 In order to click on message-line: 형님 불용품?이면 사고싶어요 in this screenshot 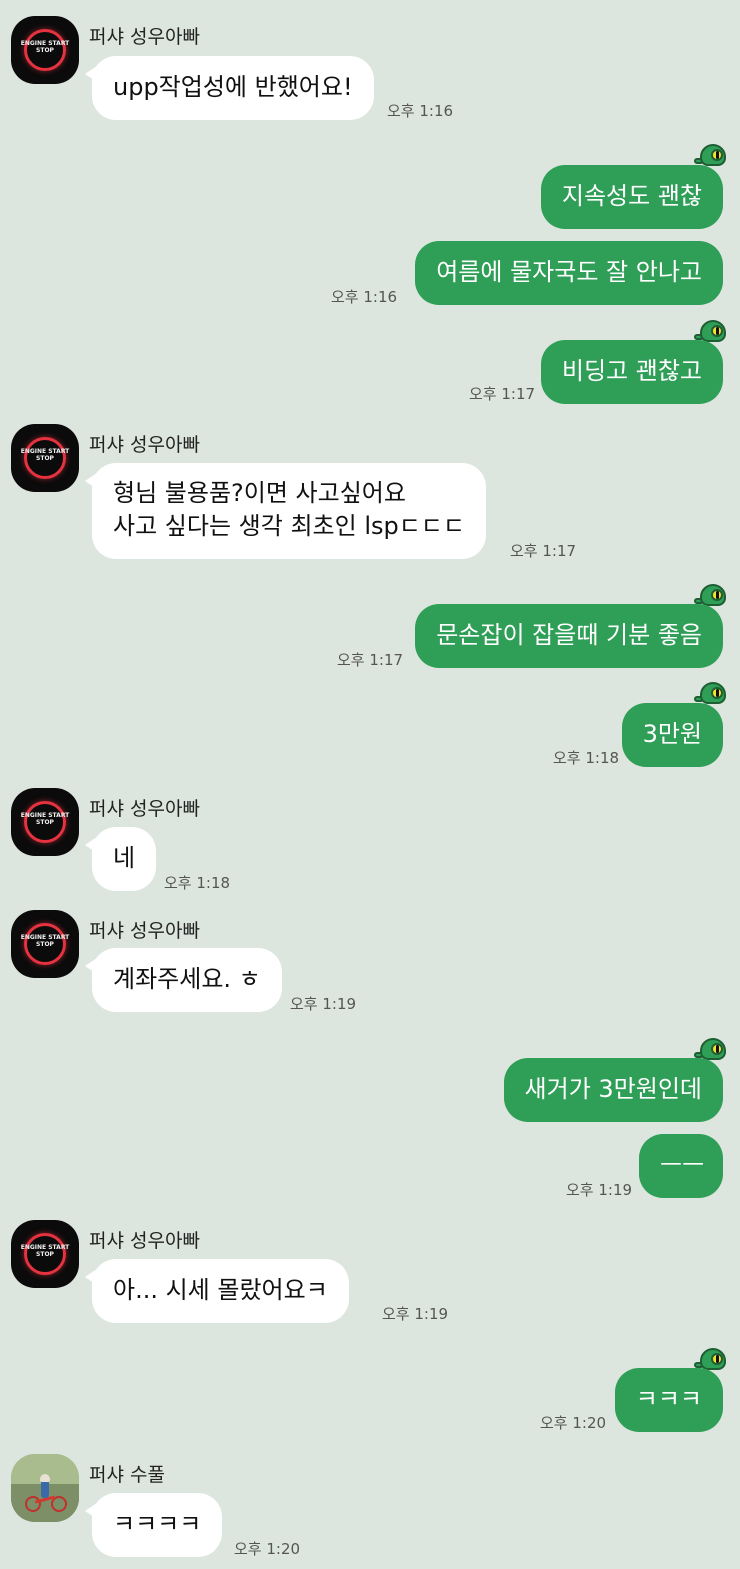, I will do `click(259, 493)`.